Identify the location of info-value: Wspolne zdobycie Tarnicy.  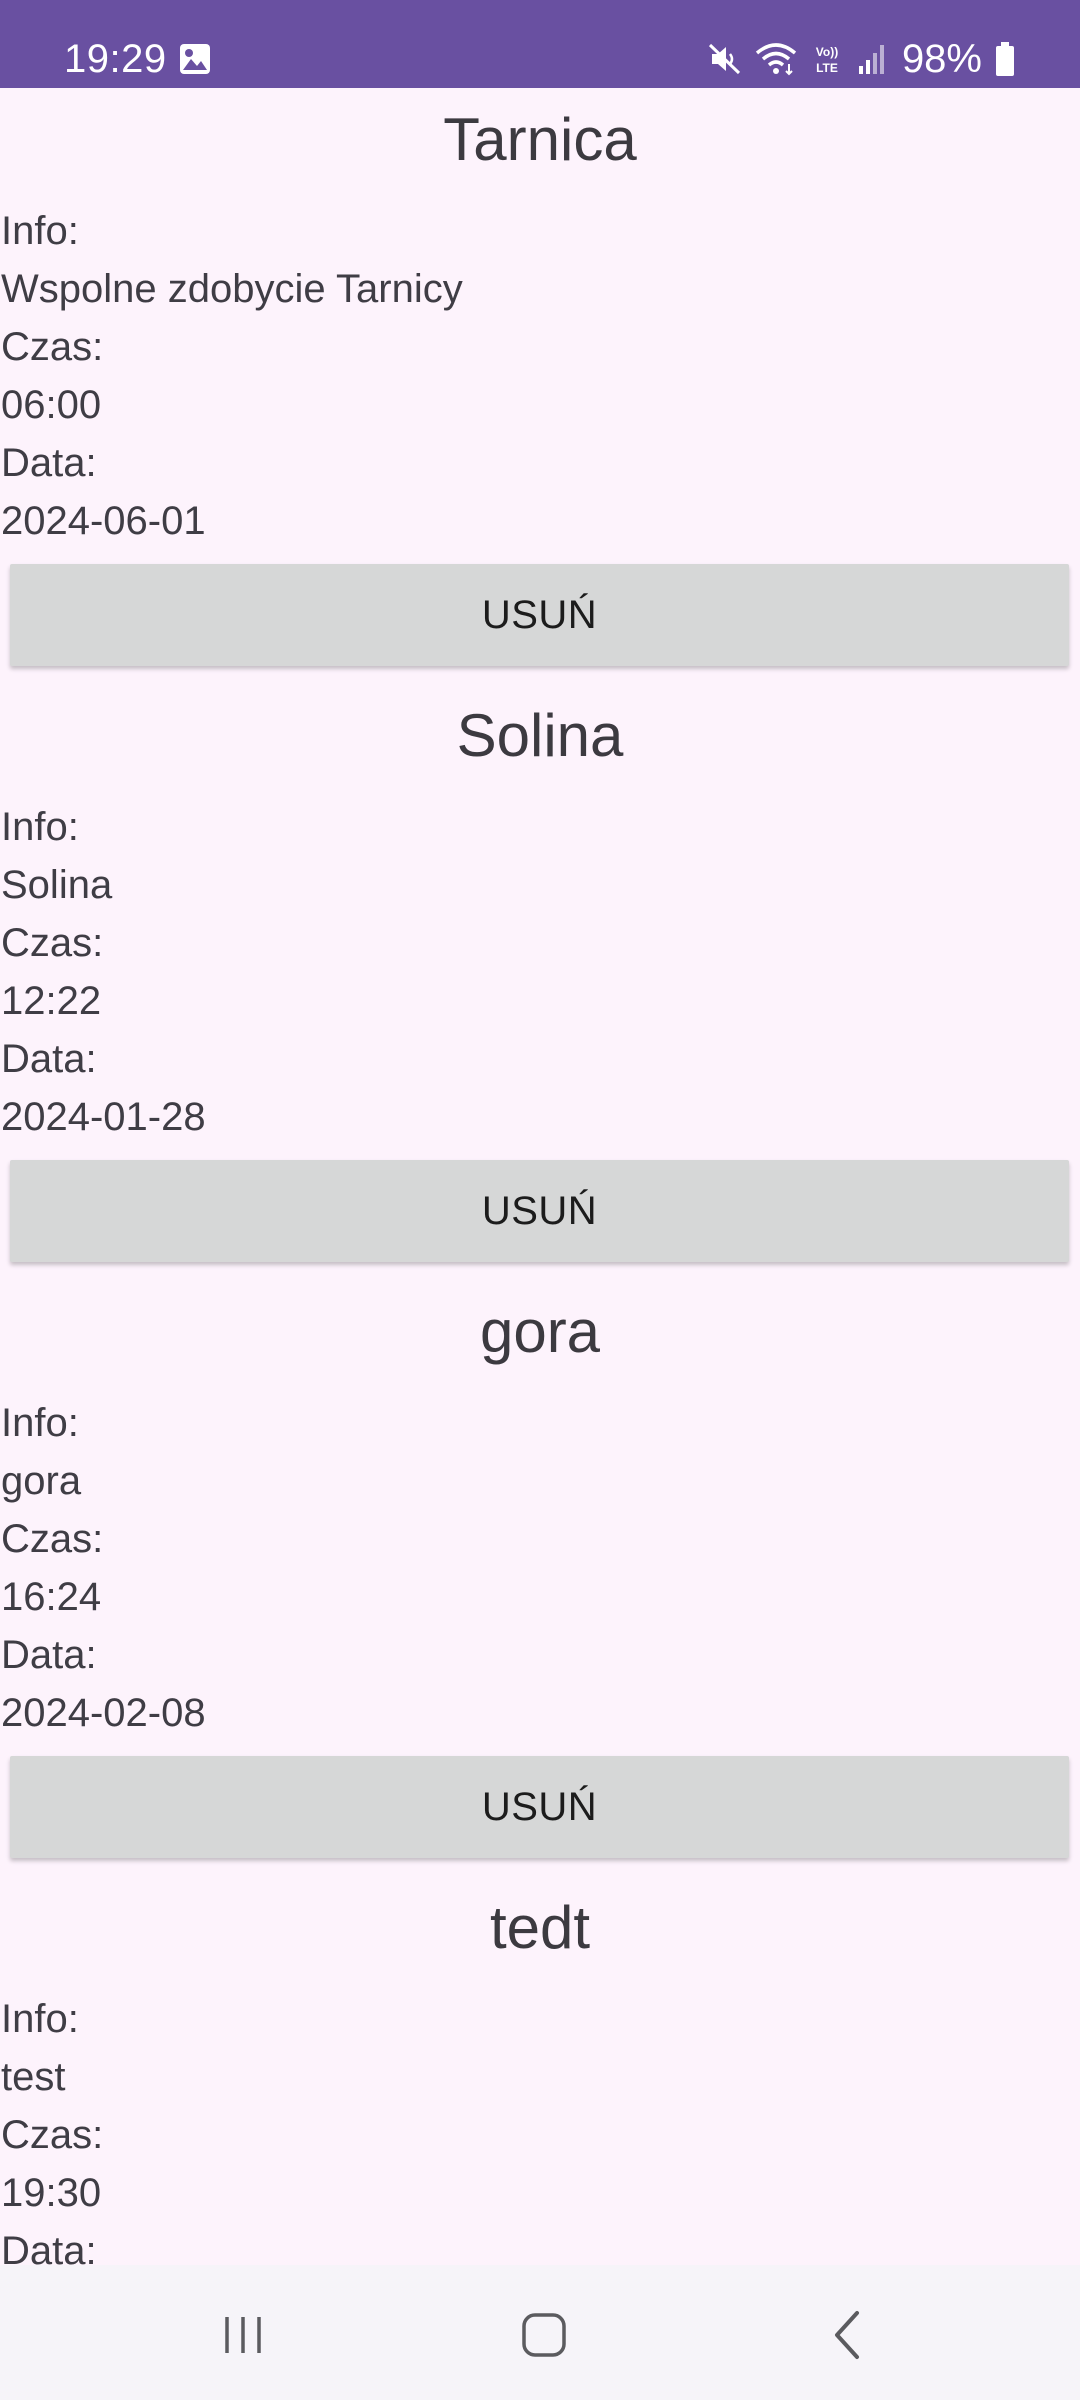
(232, 289).